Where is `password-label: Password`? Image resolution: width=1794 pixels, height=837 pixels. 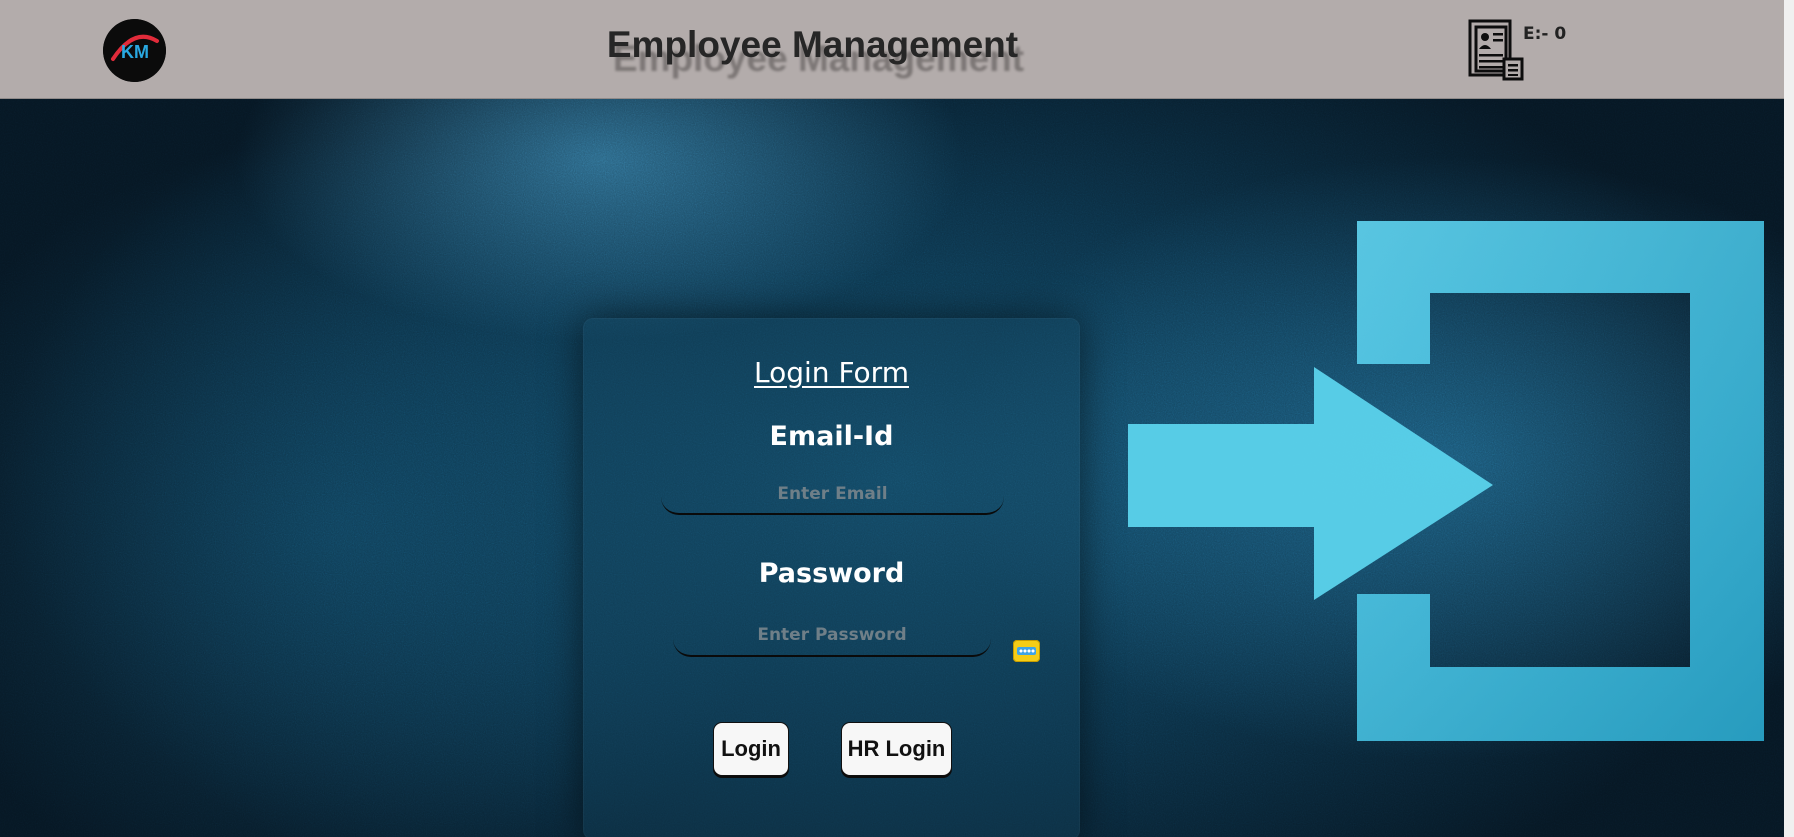
password-label: Password is located at coordinates (831, 573).